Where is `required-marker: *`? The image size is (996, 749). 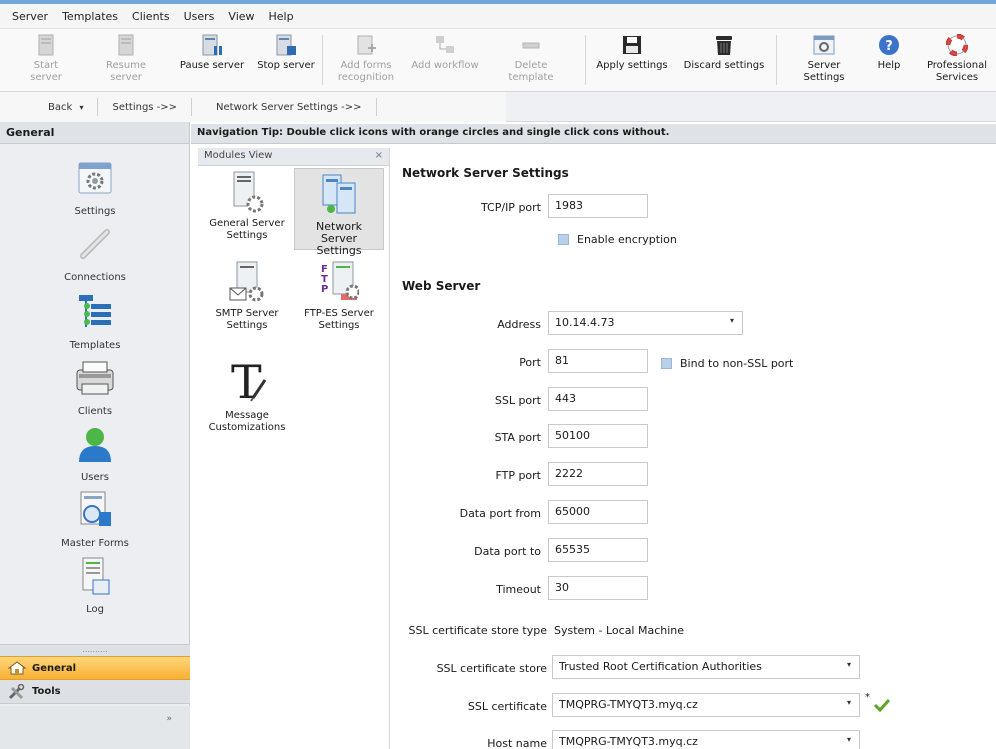 required-marker: * is located at coordinates (867, 697).